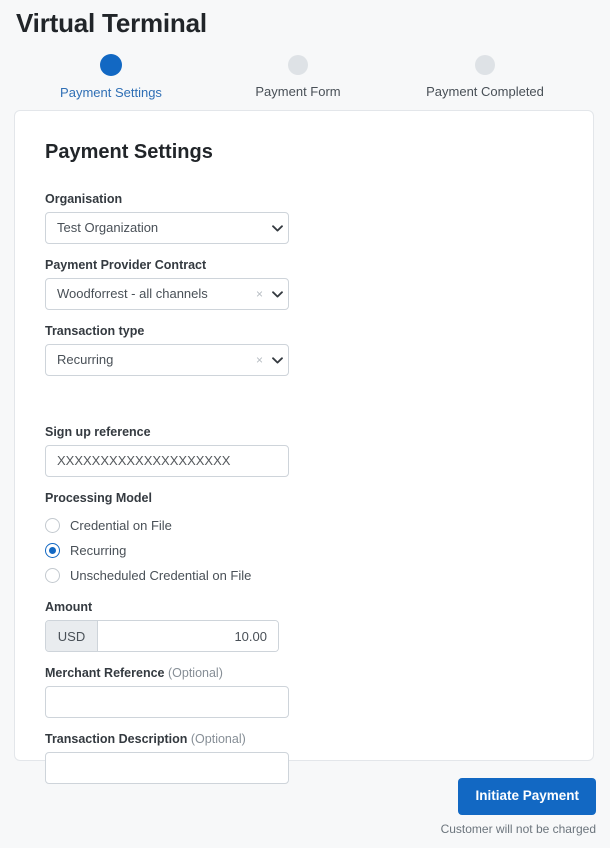 The height and width of the screenshot is (848, 610). What do you see at coordinates (144, 460) in the screenshot?
I see `sign-up-reference-value: XXXXXXXXXXXXXXXXXXXX` at bounding box center [144, 460].